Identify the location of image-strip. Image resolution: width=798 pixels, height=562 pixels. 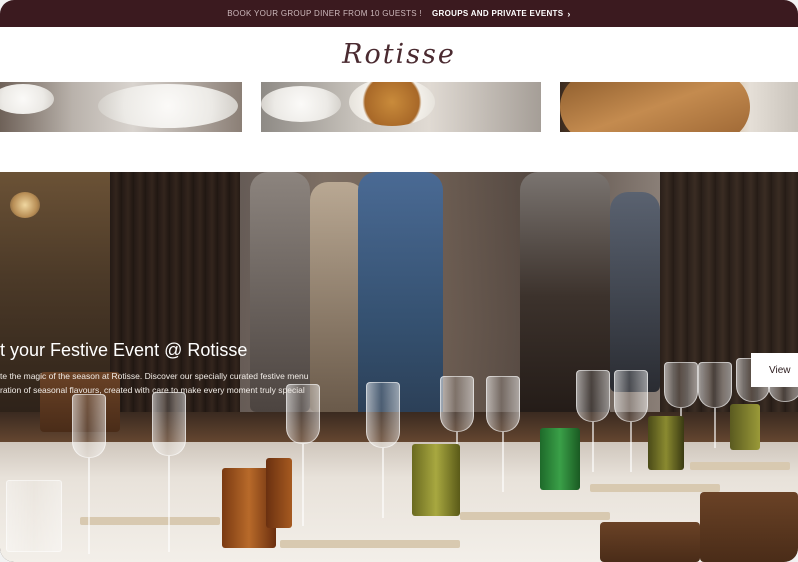
(399, 107).